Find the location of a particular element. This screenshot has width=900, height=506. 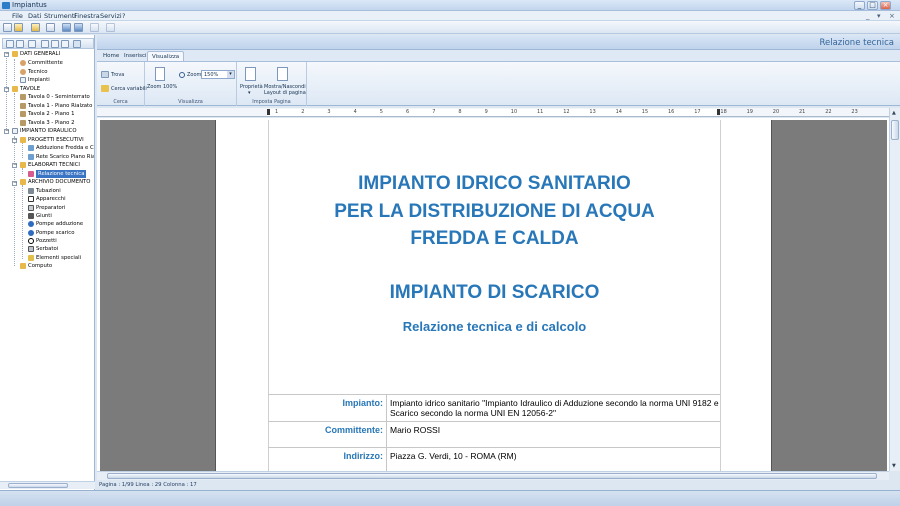

menu-dati: Dati is located at coordinates (34, 16).